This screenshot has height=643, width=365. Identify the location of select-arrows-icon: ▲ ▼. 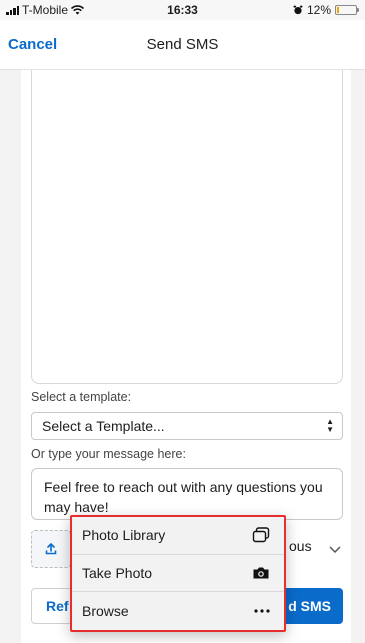
(330, 425).